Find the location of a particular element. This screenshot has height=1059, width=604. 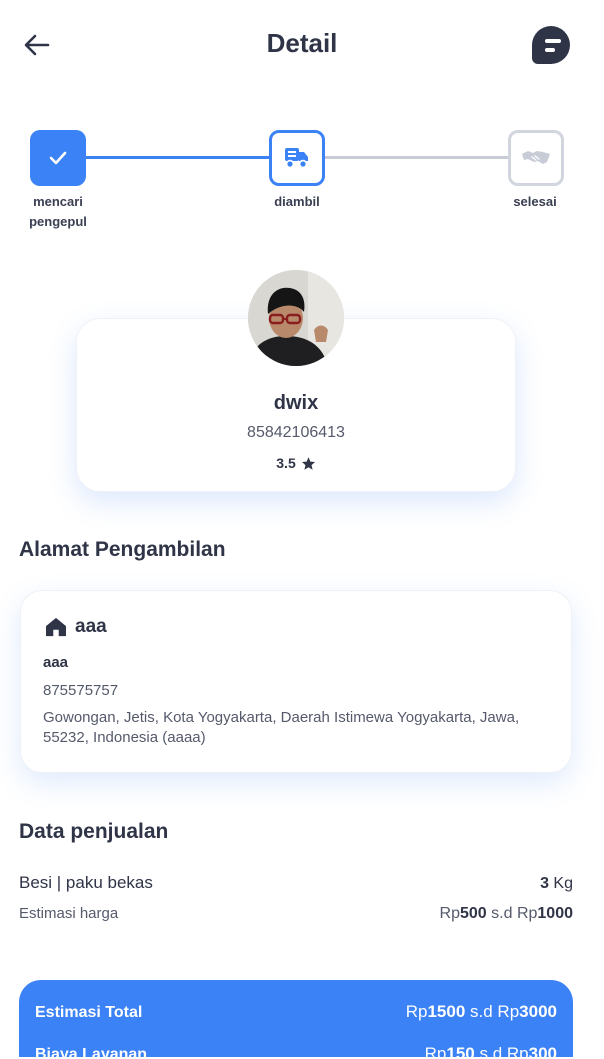

estimate-total-row: Estimasi Total Rp1500 s.d Rp3000 is located at coordinates (296, 1012).